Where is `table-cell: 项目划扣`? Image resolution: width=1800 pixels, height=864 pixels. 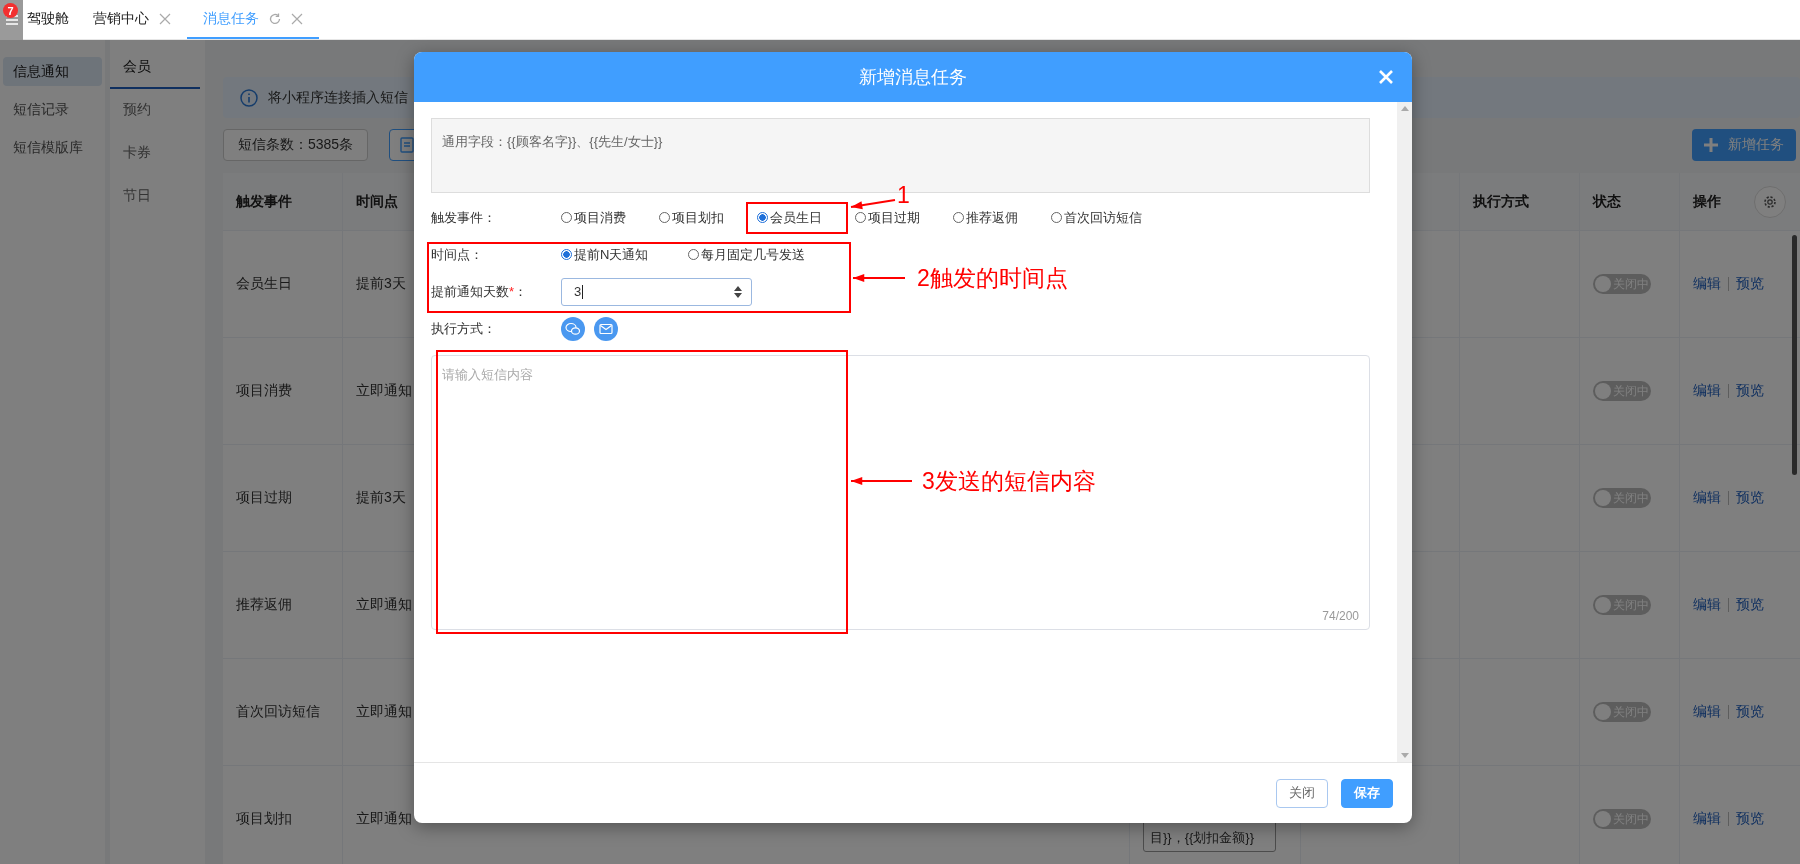
table-cell: 项目划扣 is located at coordinates (264, 819).